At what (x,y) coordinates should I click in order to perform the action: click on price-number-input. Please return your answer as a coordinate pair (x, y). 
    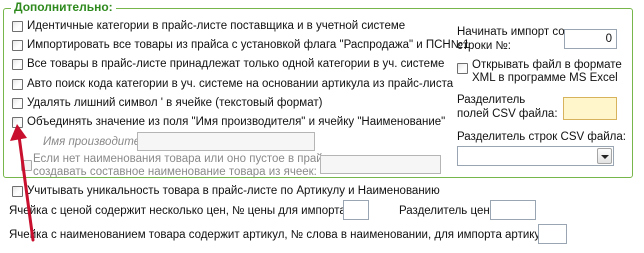
    Looking at the image, I should click on (356, 210).